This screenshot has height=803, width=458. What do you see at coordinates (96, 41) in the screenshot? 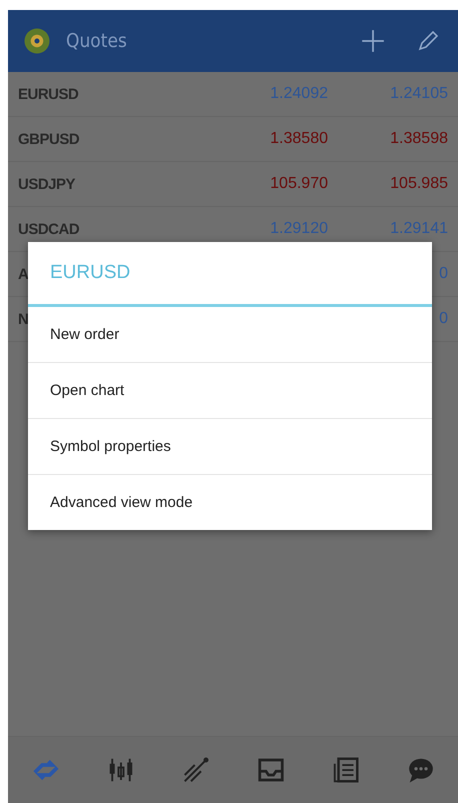
I see `screen-title: Quotes` at bounding box center [96, 41].